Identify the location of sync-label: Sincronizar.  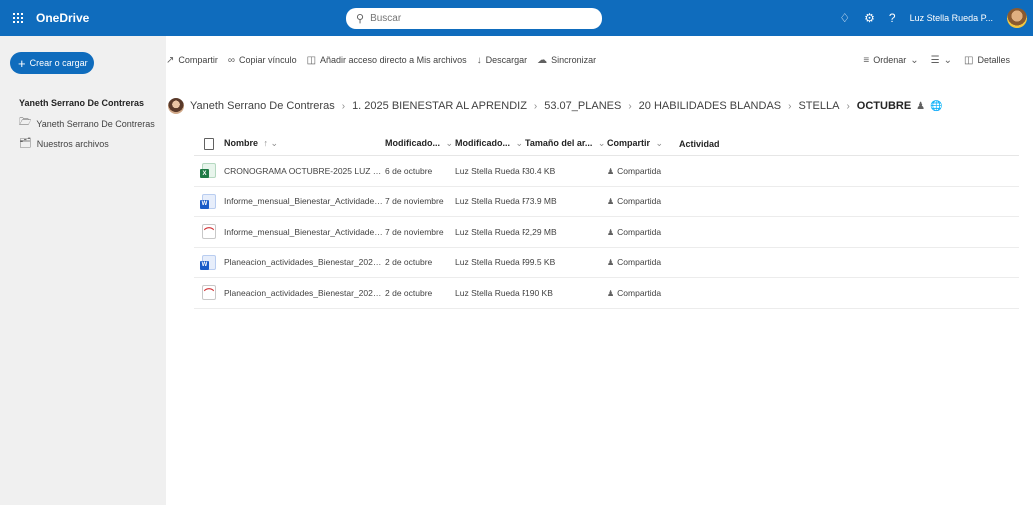
(574, 60).